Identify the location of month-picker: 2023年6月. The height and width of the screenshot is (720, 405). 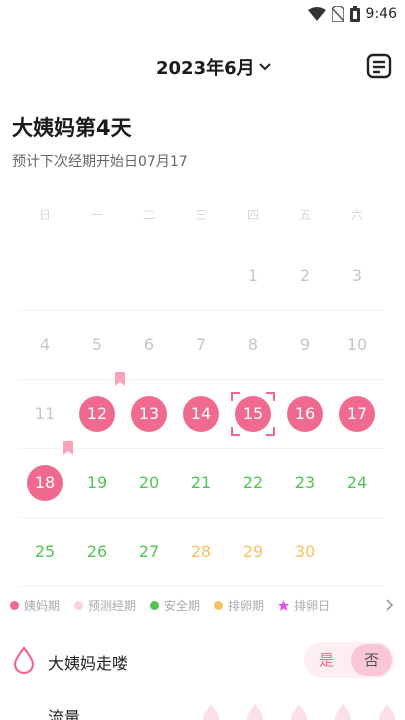
(213, 67).